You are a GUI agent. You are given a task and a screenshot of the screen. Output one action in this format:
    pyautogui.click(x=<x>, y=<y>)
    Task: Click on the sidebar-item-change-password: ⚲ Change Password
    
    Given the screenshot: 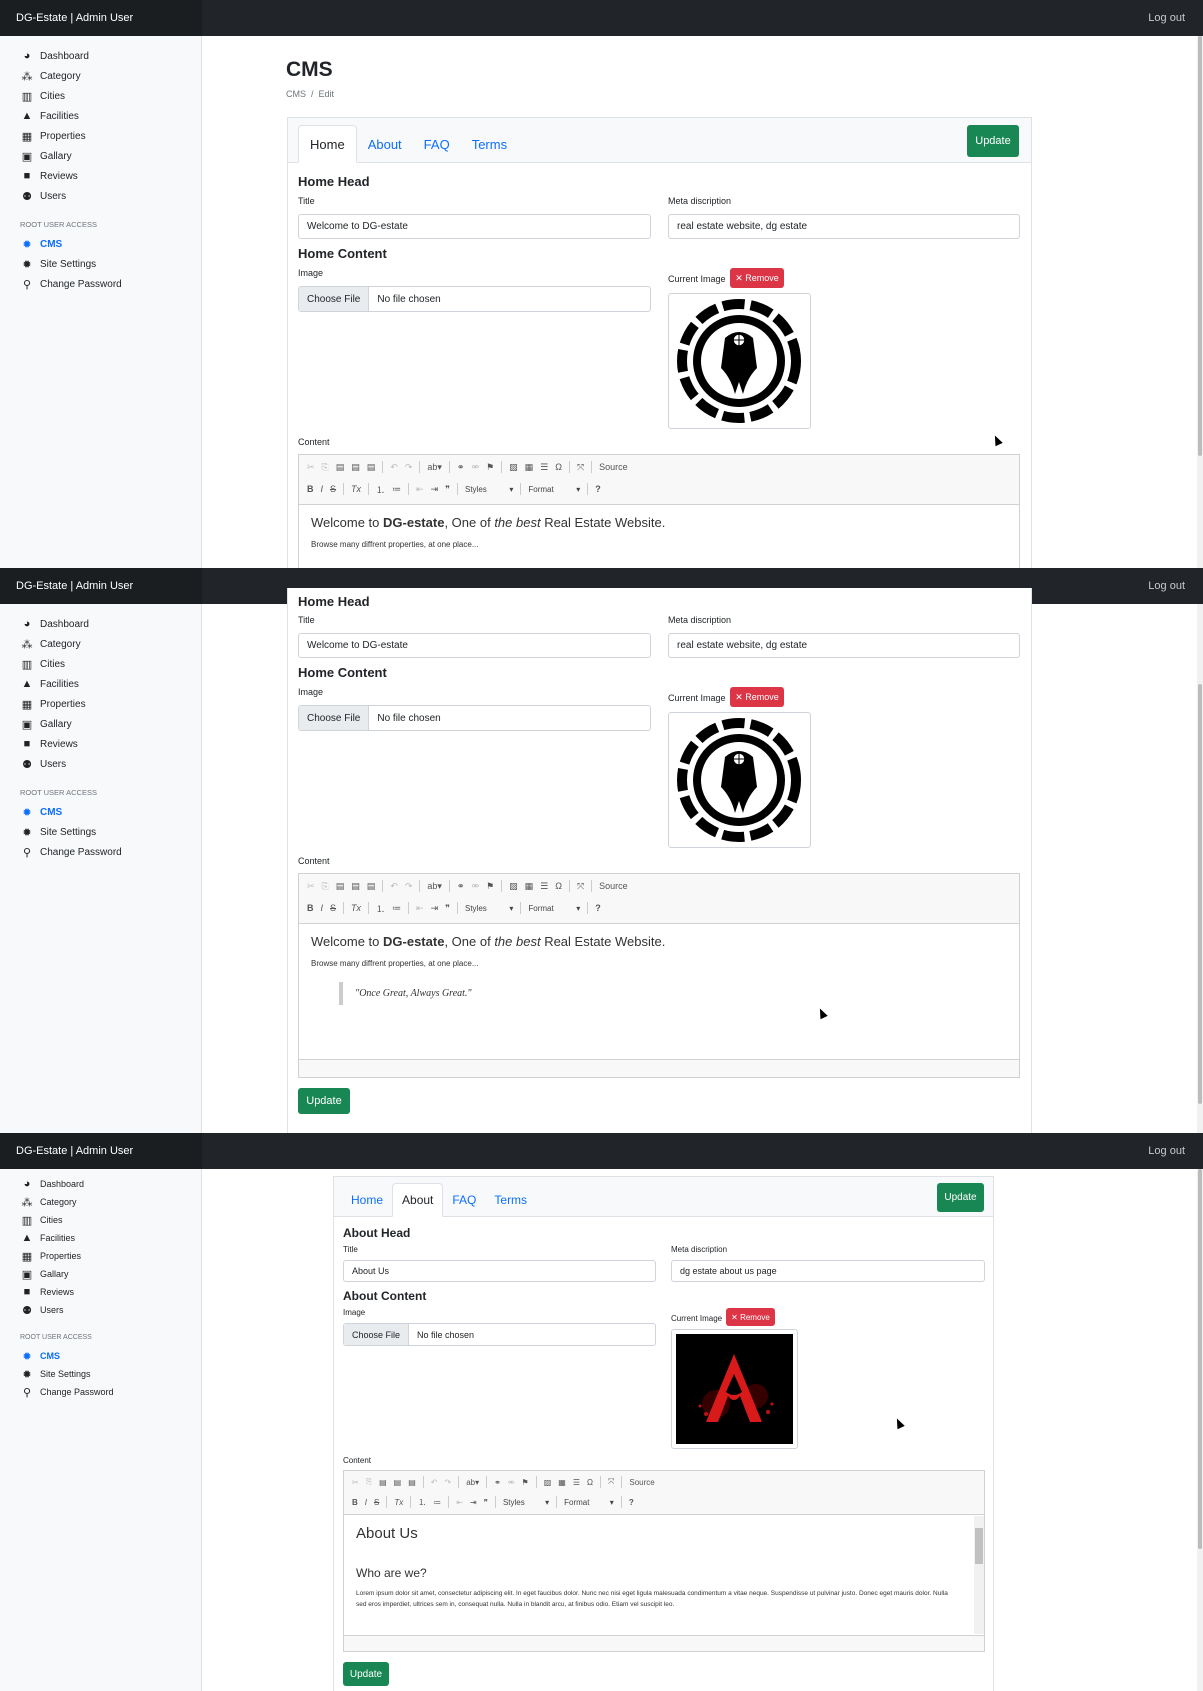 What is the action you would take?
    pyautogui.click(x=100, y=1392)
    